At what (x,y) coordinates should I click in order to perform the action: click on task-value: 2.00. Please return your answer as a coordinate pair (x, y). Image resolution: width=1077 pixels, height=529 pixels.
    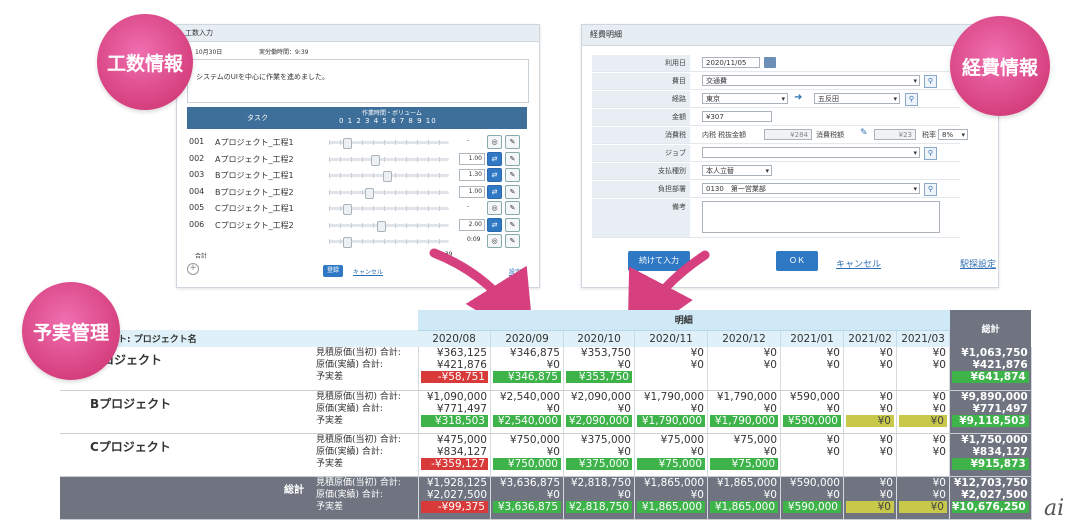
    Looking at the image, I should click on (472, 224).